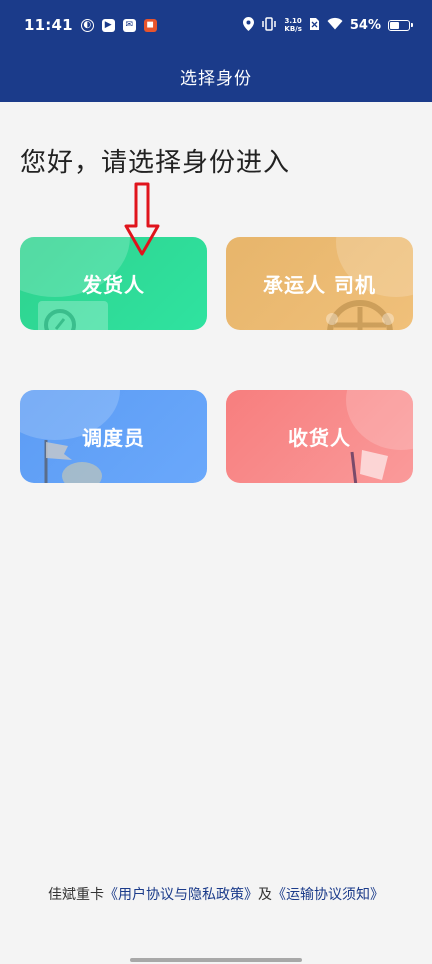 The height and width of the screenshot is (964, 432). I want to click on agreement-brand: 佳斌重卡, so click(76, 895).